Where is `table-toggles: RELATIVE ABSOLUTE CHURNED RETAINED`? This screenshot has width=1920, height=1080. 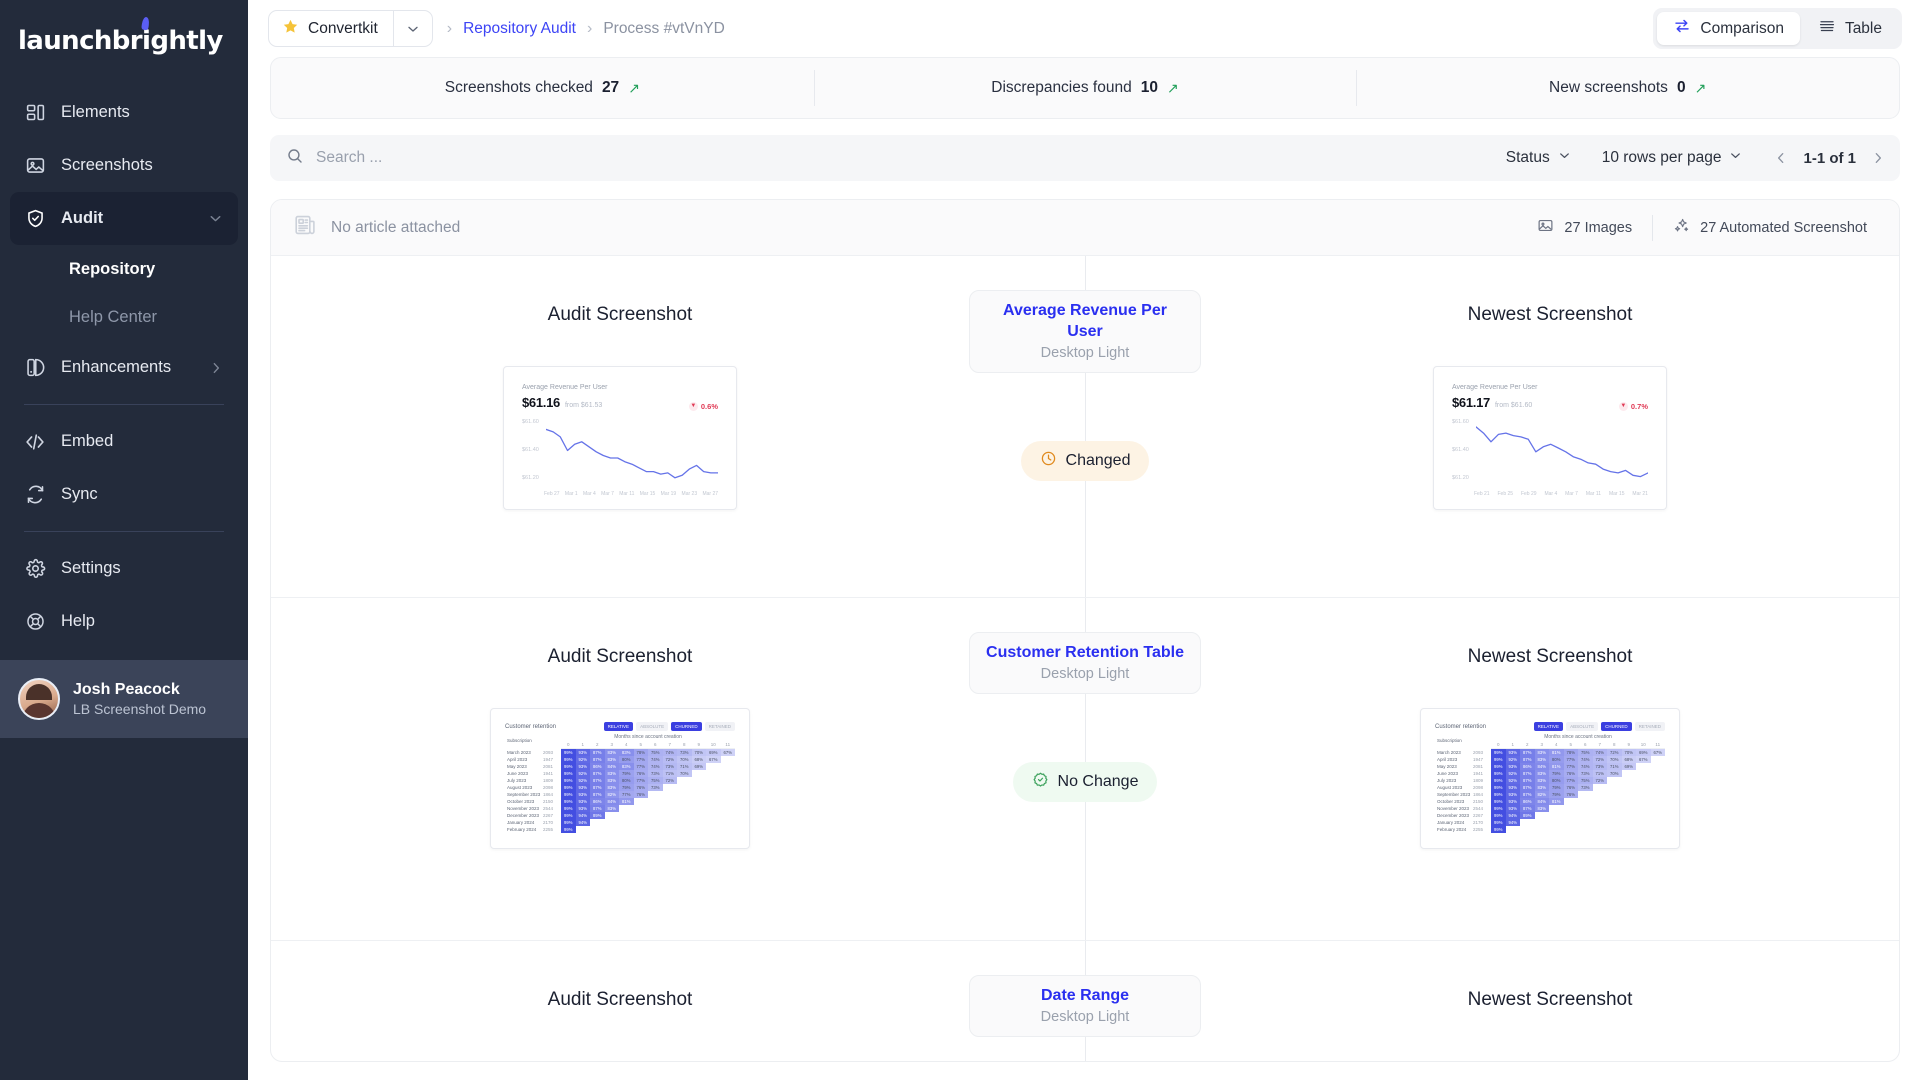
table-toggles: RELATIVE ABSOLUTE CHURNED RETAINED is located at coordinates (669, 726).